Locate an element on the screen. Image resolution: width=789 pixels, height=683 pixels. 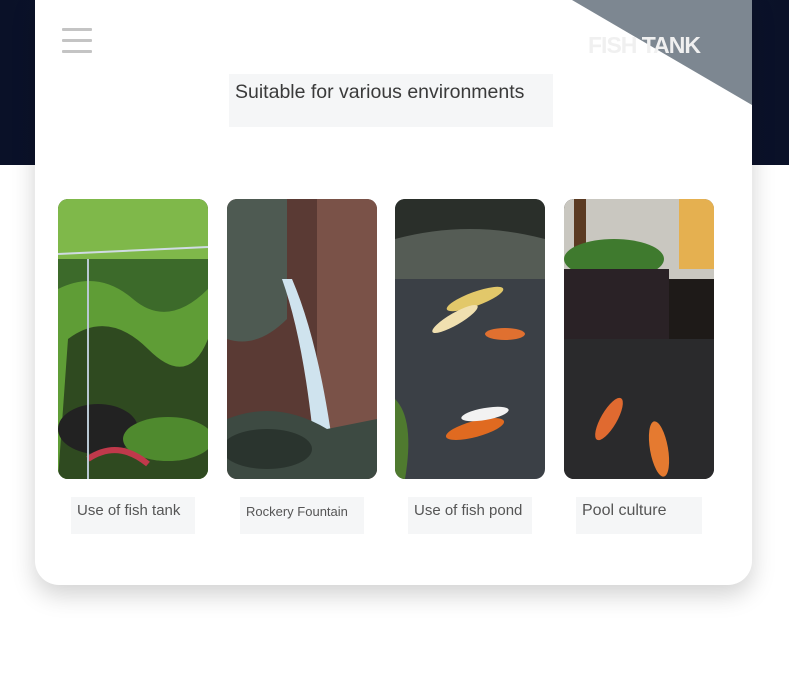
caption-fish-pond: Use of fish pond is located at coordinates (468, 510).